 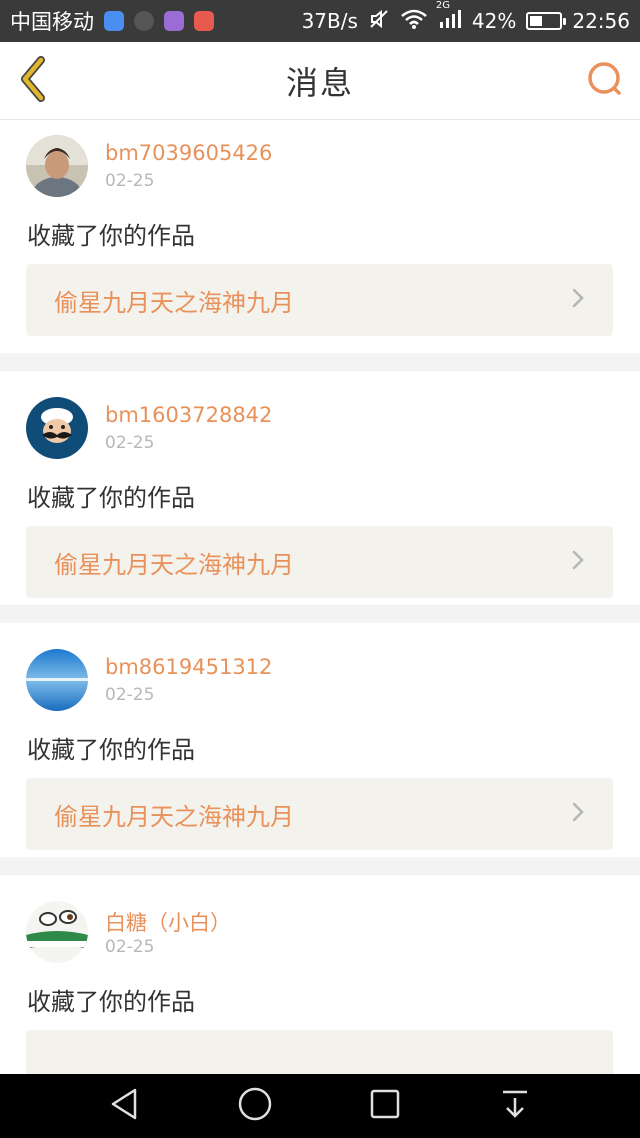 What do you see at coordinates (379, 21) in the screenshot?
I see `mute-icon` at bounding box center [379, 21].